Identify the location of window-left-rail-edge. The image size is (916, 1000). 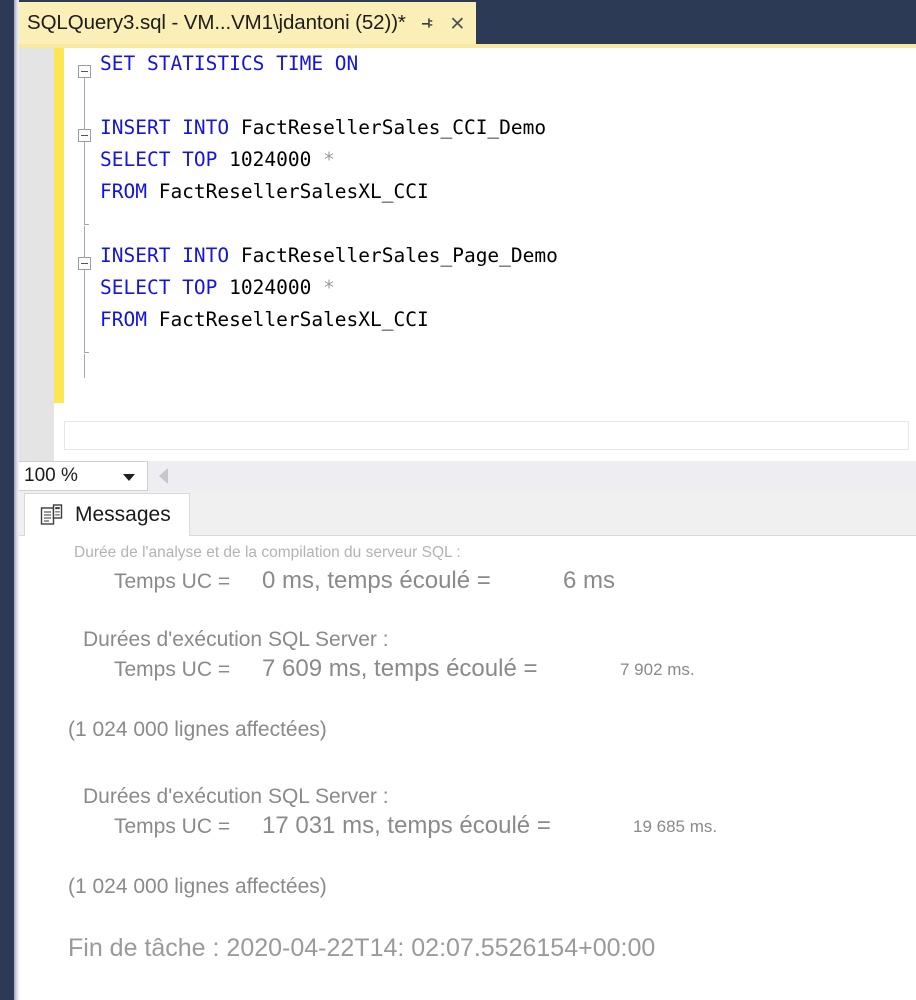
(16, 500).